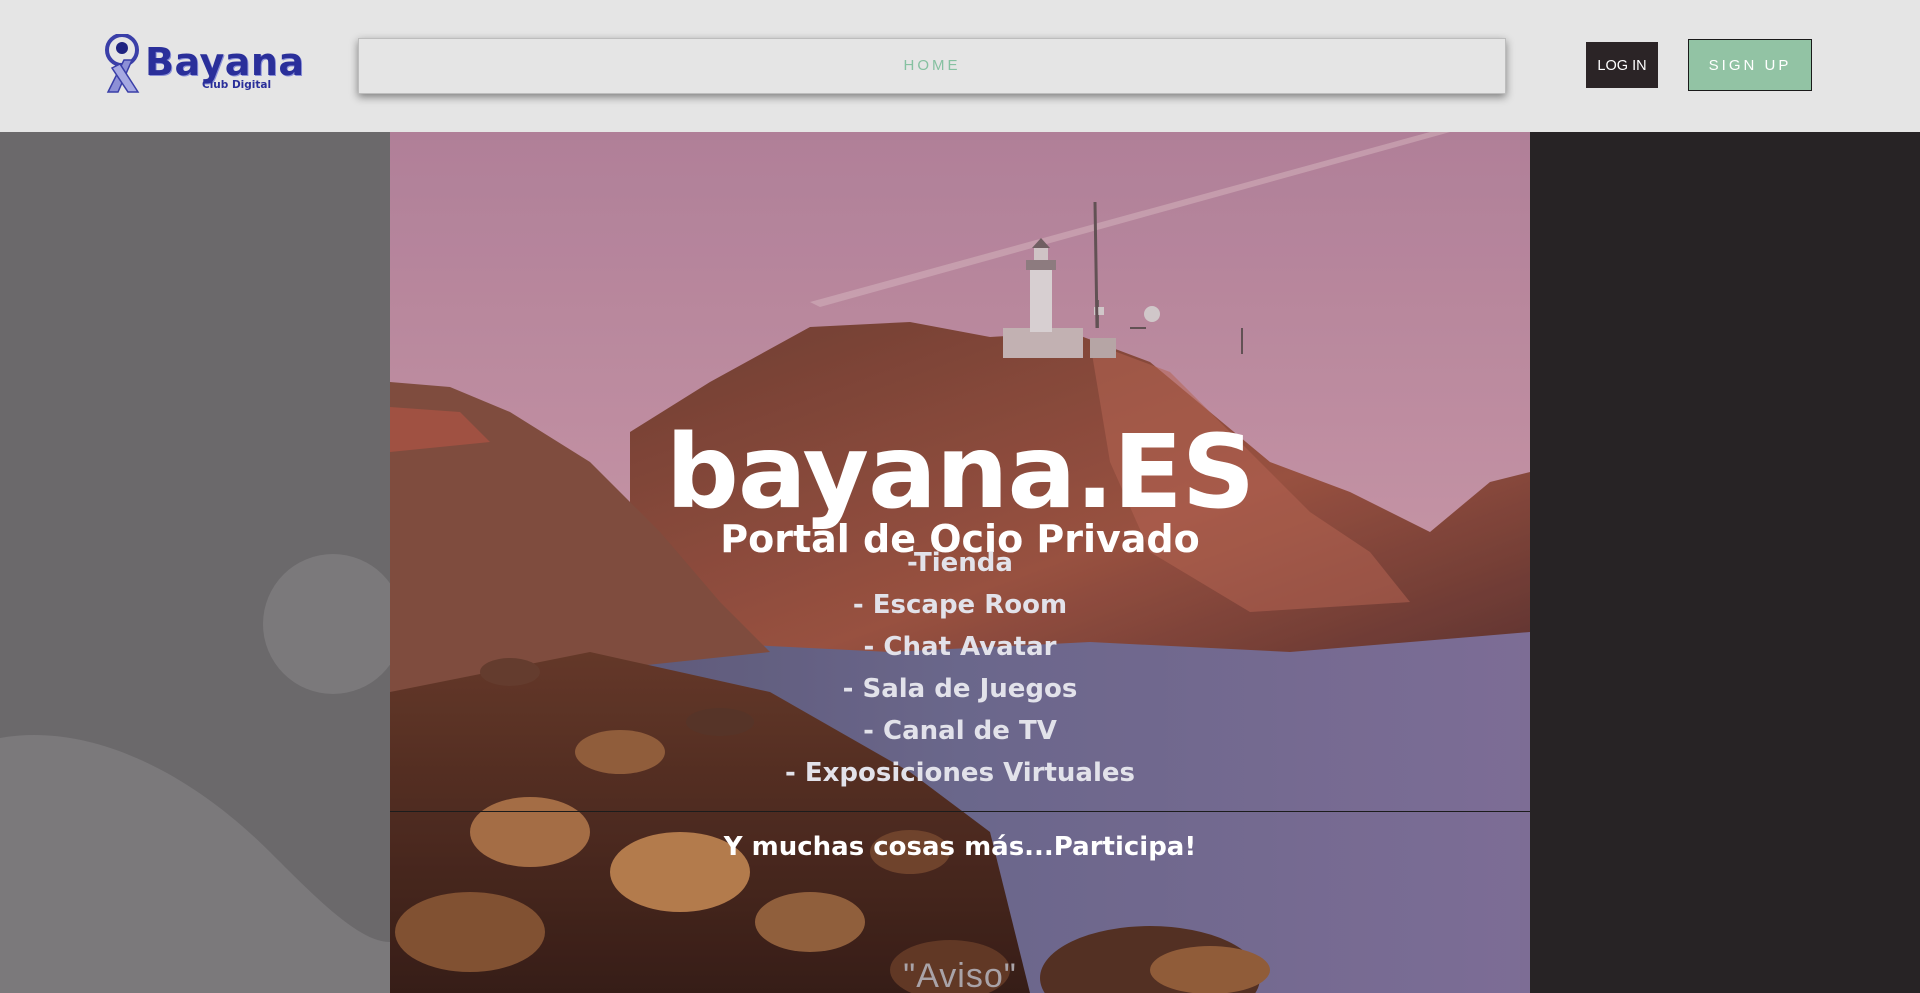 The height and width of the screenshot is (993, 1920). I want to click on signup-button: SIGN UP, so click(1750, 65).